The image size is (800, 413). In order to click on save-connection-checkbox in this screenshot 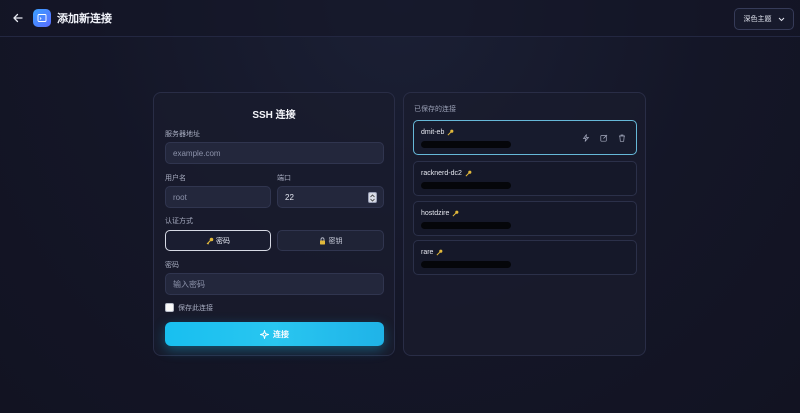, I will do `click(169, 307)`.